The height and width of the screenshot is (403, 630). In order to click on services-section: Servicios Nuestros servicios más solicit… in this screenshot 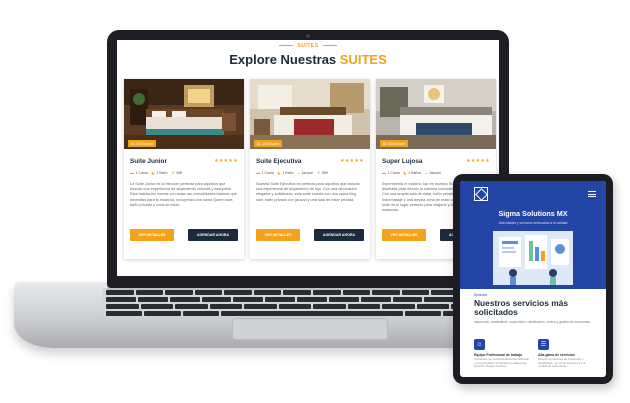, I will do `click(536, 308)`.